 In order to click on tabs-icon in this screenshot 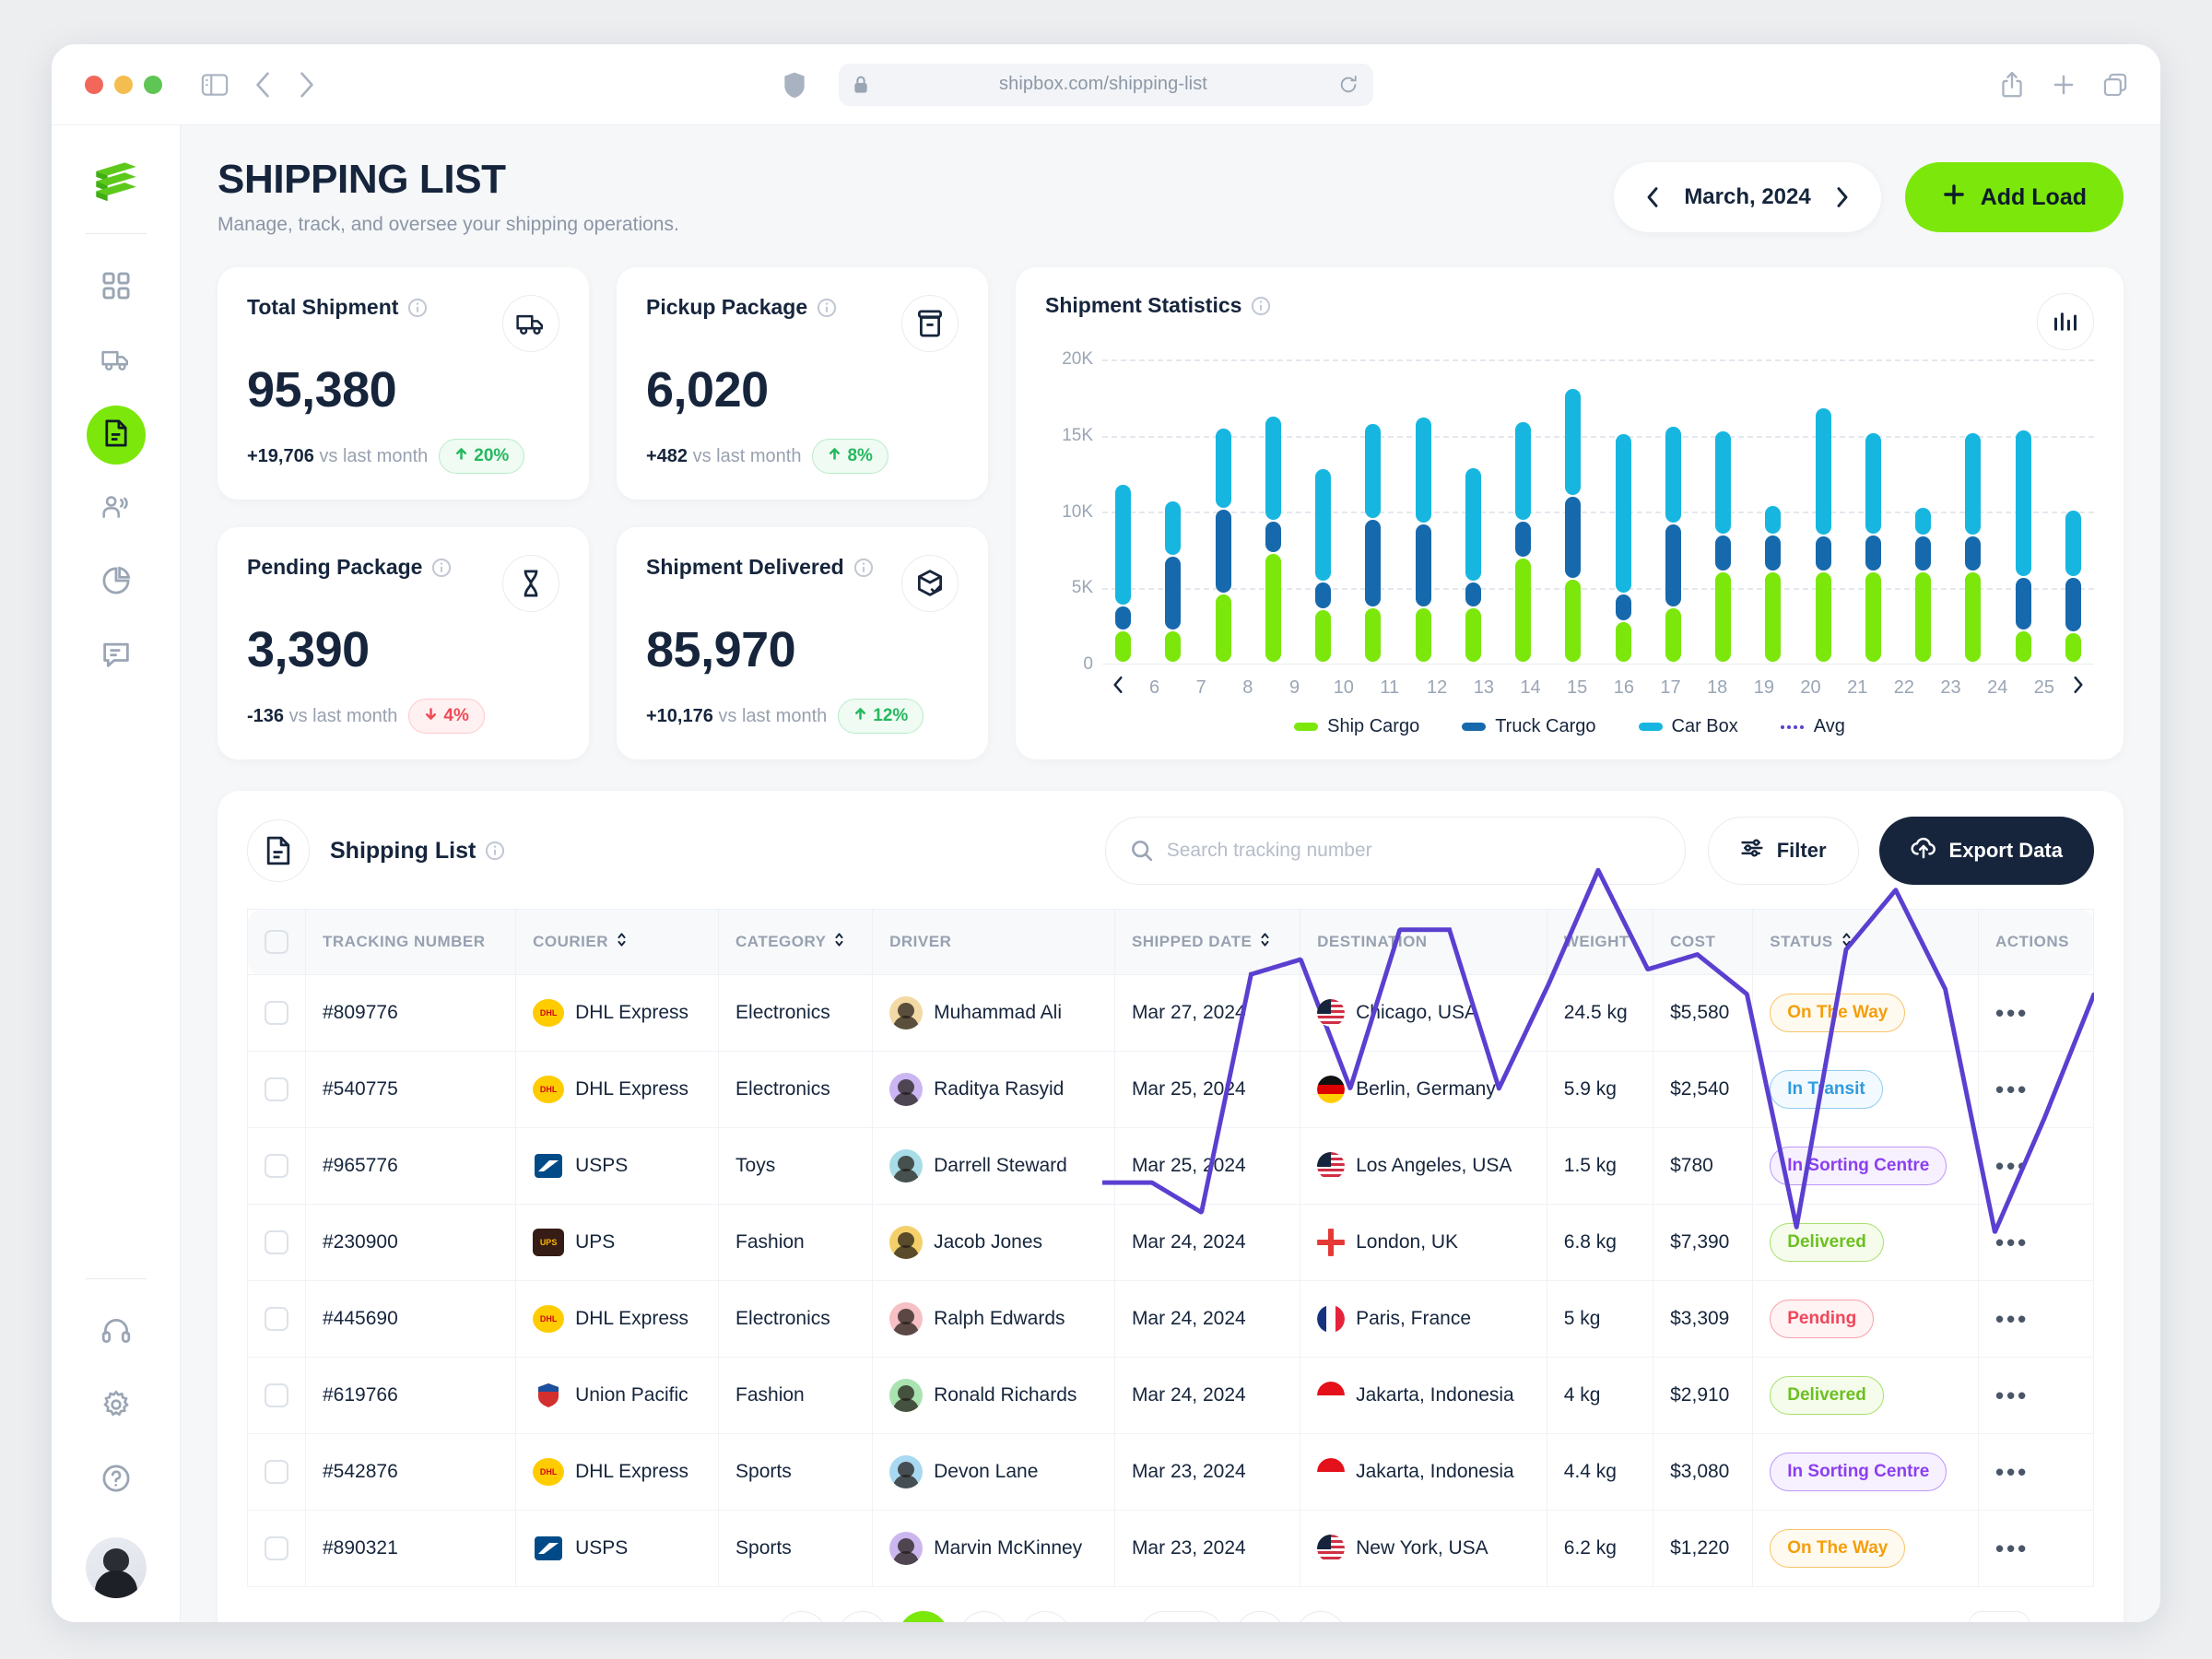, I will do `click(2115, 85)`.